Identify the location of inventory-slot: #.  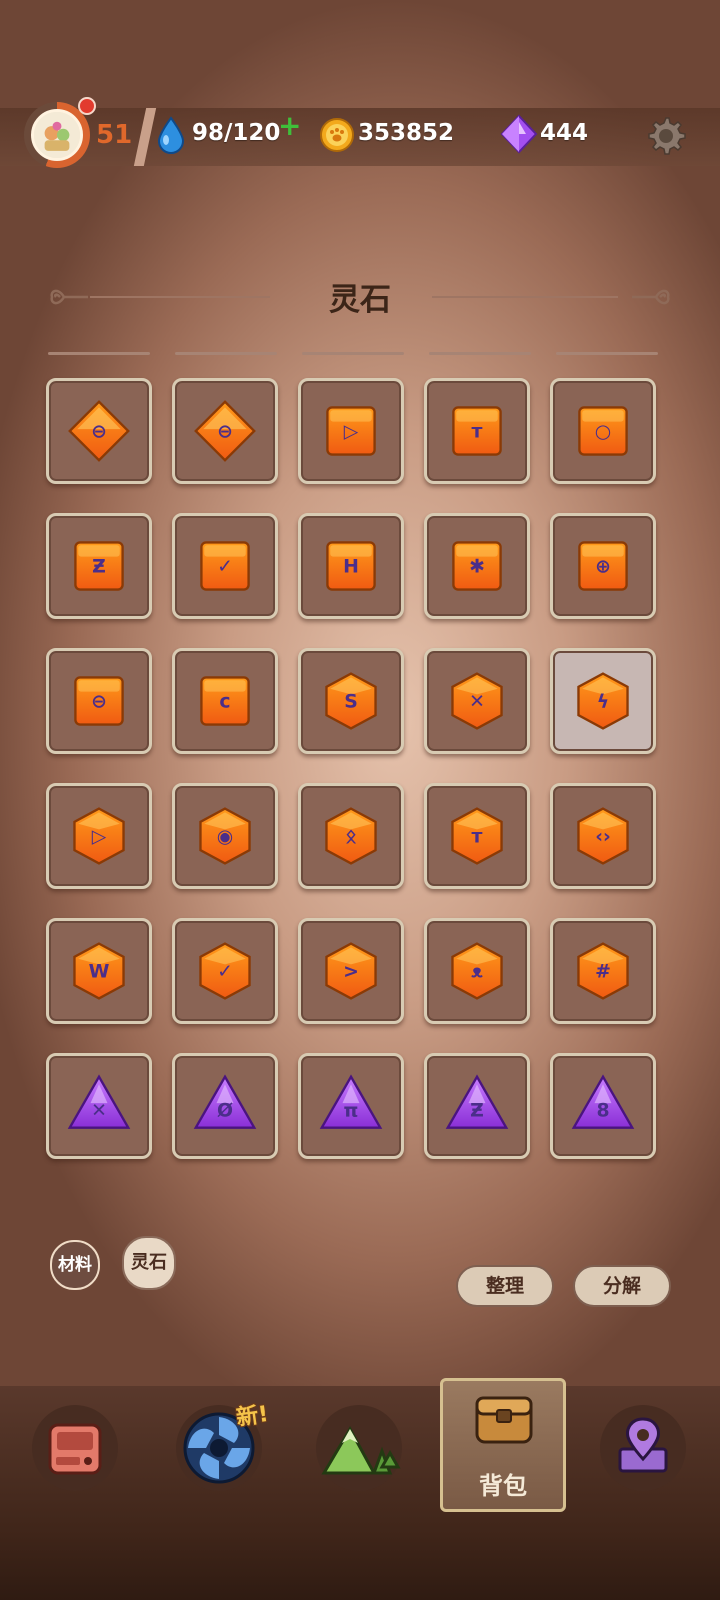
(603, 971).